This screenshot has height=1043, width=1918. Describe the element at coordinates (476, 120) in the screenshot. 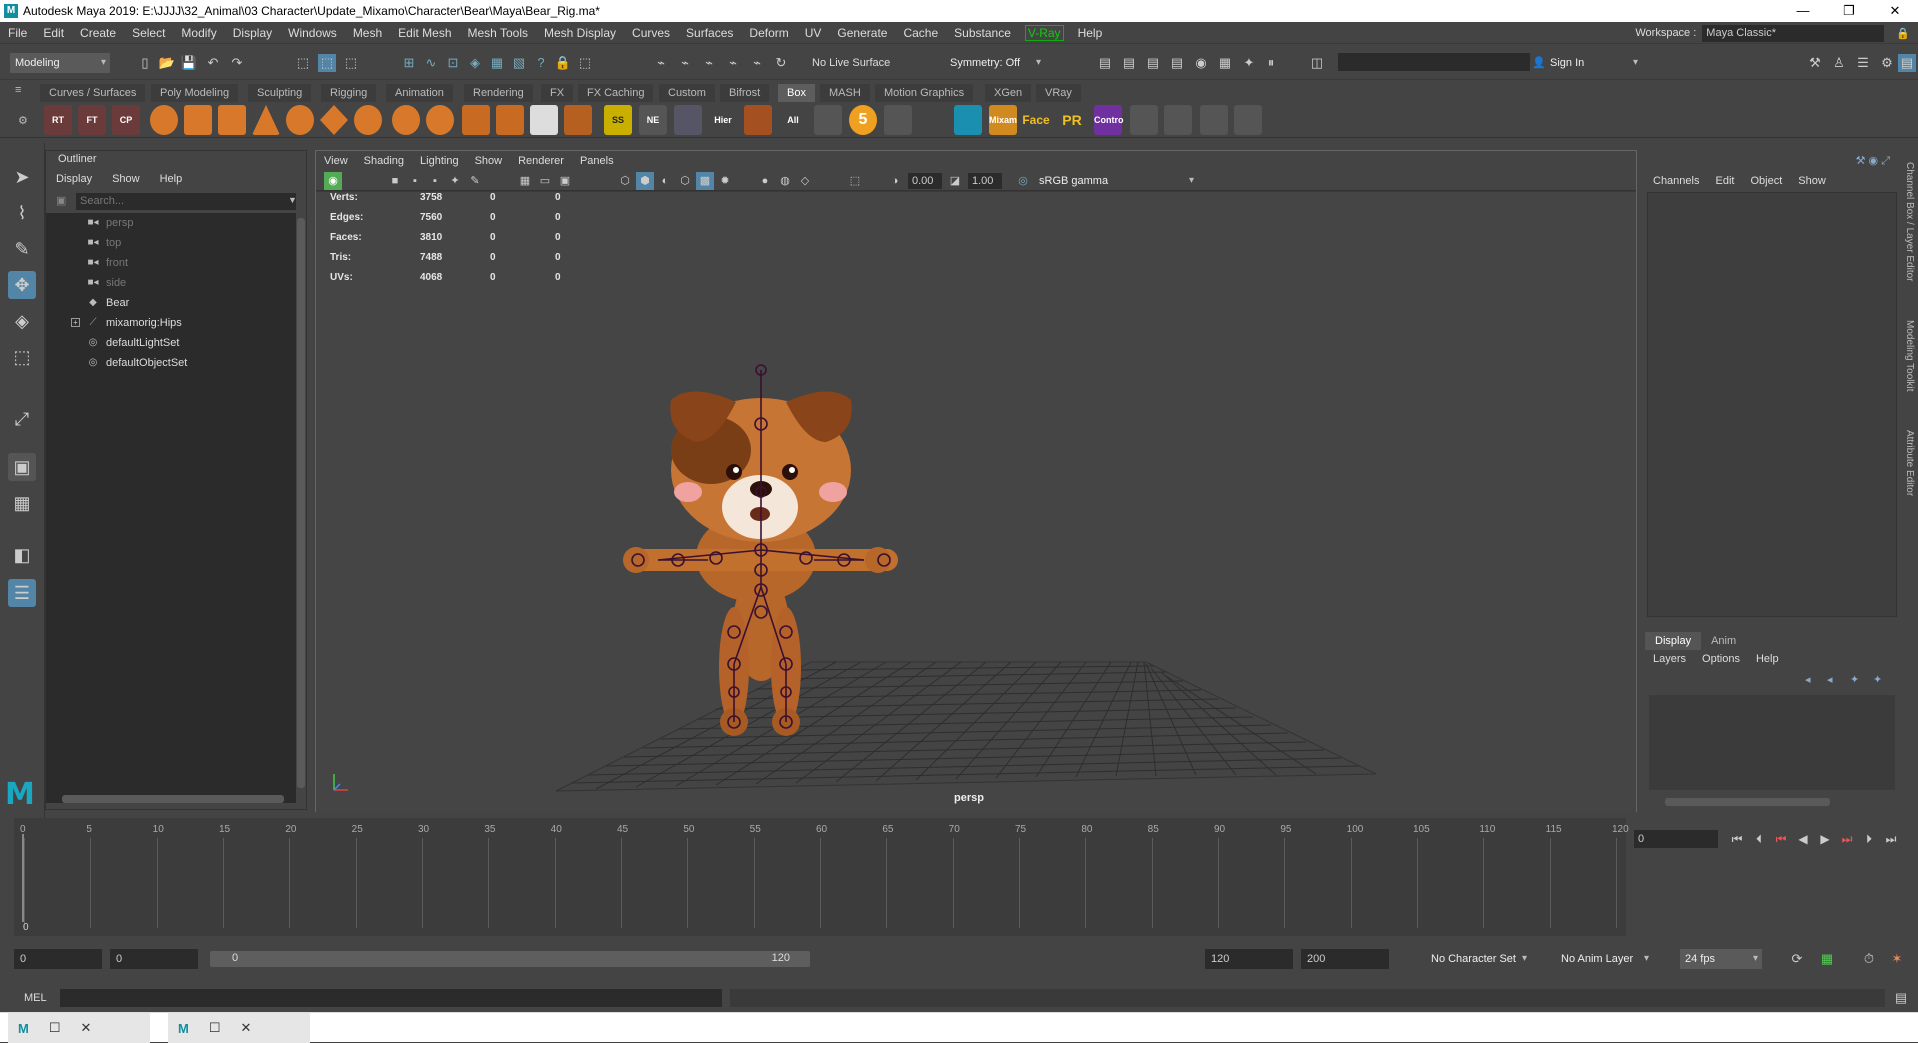

I see `shelf-grid-button` at that location.